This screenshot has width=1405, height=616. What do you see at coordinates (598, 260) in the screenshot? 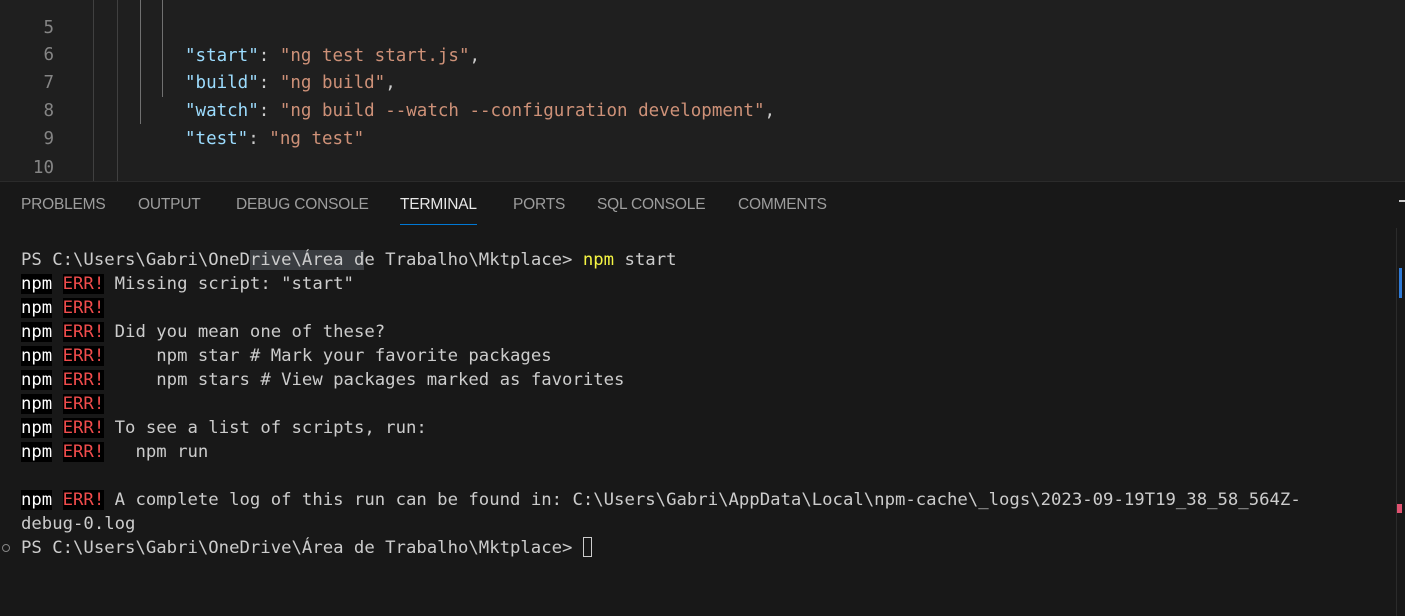
I see `command-name: npm` at bounding box center [598, 260].